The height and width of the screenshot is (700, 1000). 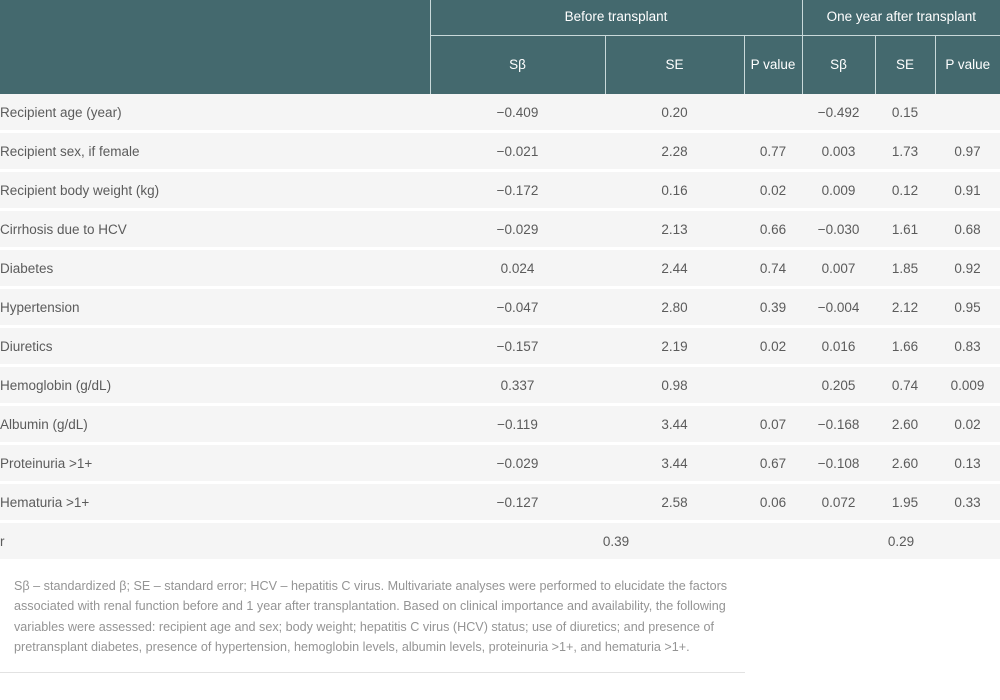 I want to click on header-col-after-se: SE, so click(x=905, y=64).